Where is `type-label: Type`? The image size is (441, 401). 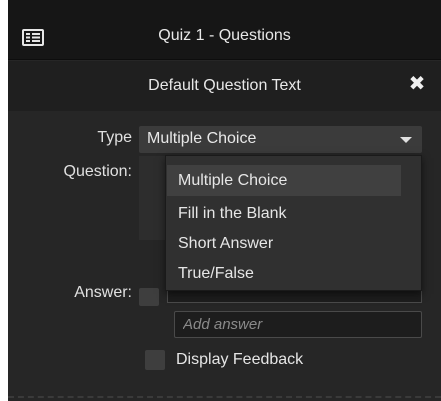 type-label: Type is located at coordinates (114, 137).